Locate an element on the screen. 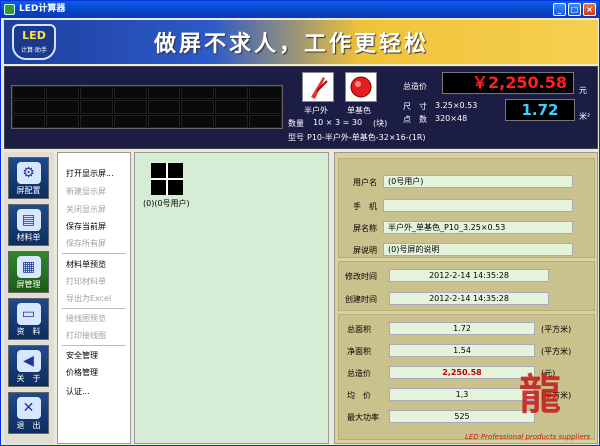  slogan: 做屏不求人，工作更轻松 is located at coordinates (292, 44).